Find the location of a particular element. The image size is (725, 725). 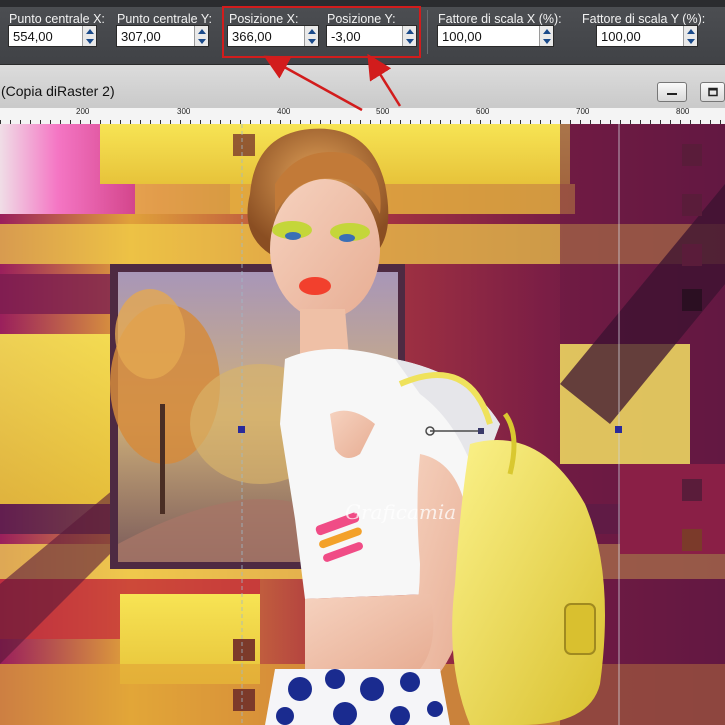

scale-y-down-arrow-icon is located at coordinates (690, 41).